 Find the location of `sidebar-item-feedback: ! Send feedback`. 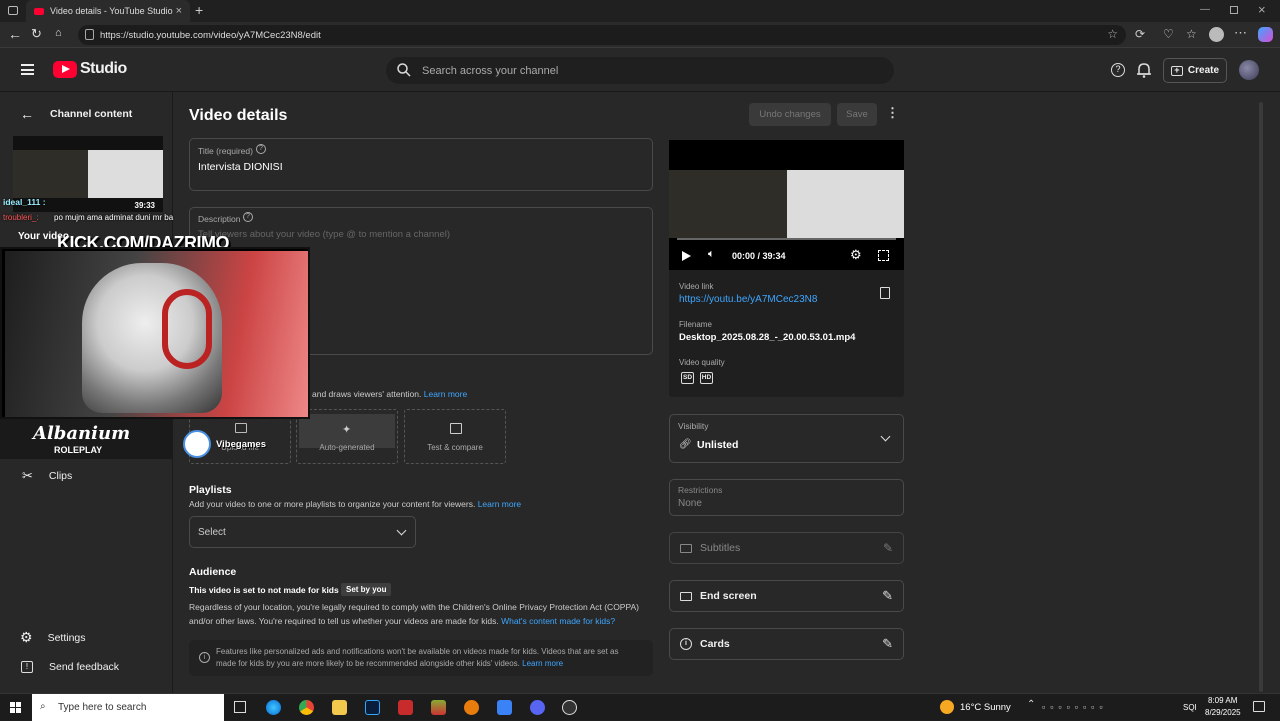

sidebar-item-feedback: ! Send feedback is located at coordinates (70, 667).